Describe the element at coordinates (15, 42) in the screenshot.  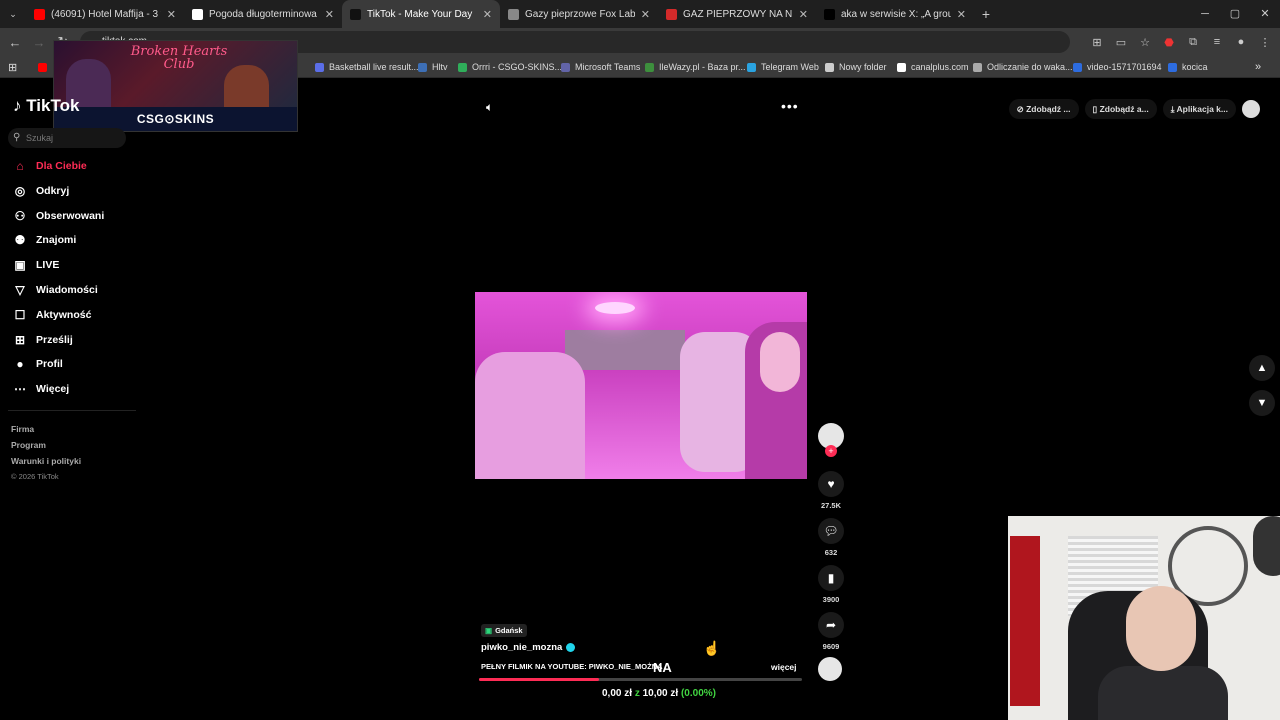
I see `back-icon: ←` at that location.